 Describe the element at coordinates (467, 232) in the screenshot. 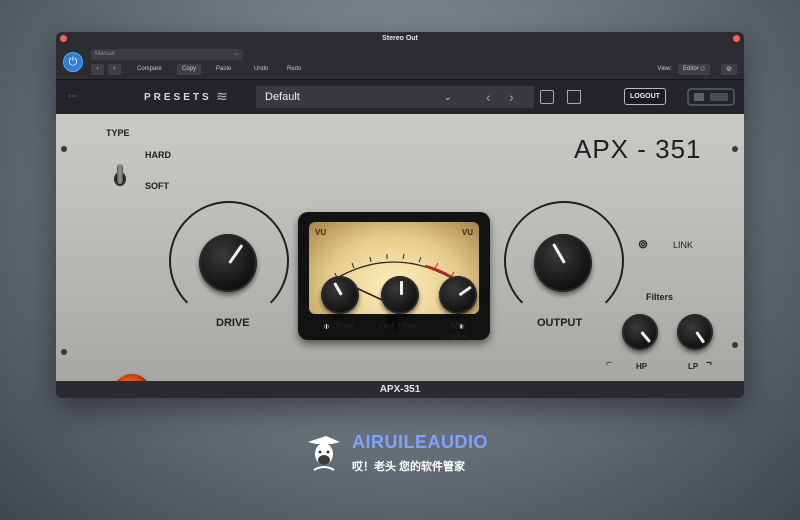

I see `vu-label-right: VU` at that location.